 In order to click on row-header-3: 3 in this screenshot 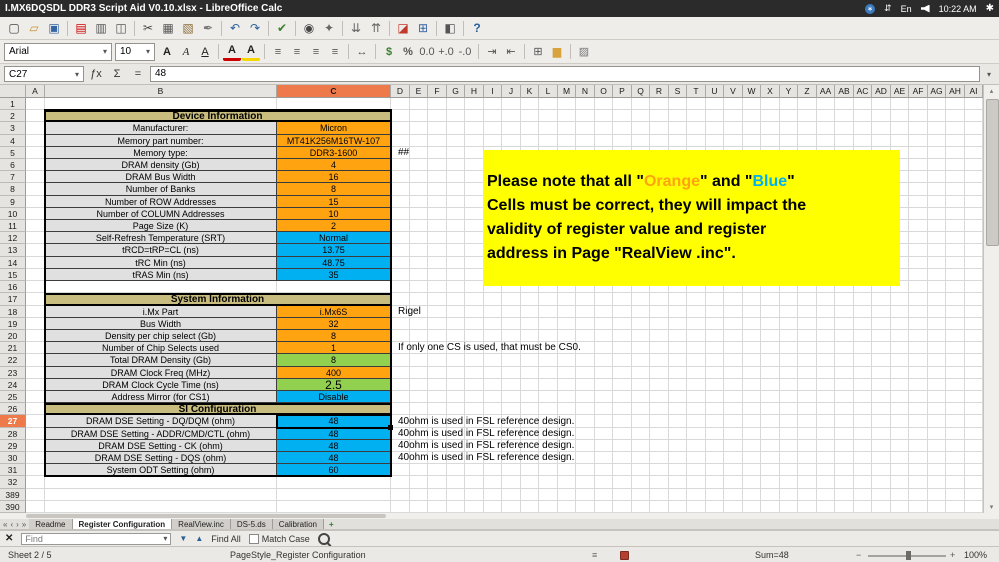, I will do `click(13, 128)`.